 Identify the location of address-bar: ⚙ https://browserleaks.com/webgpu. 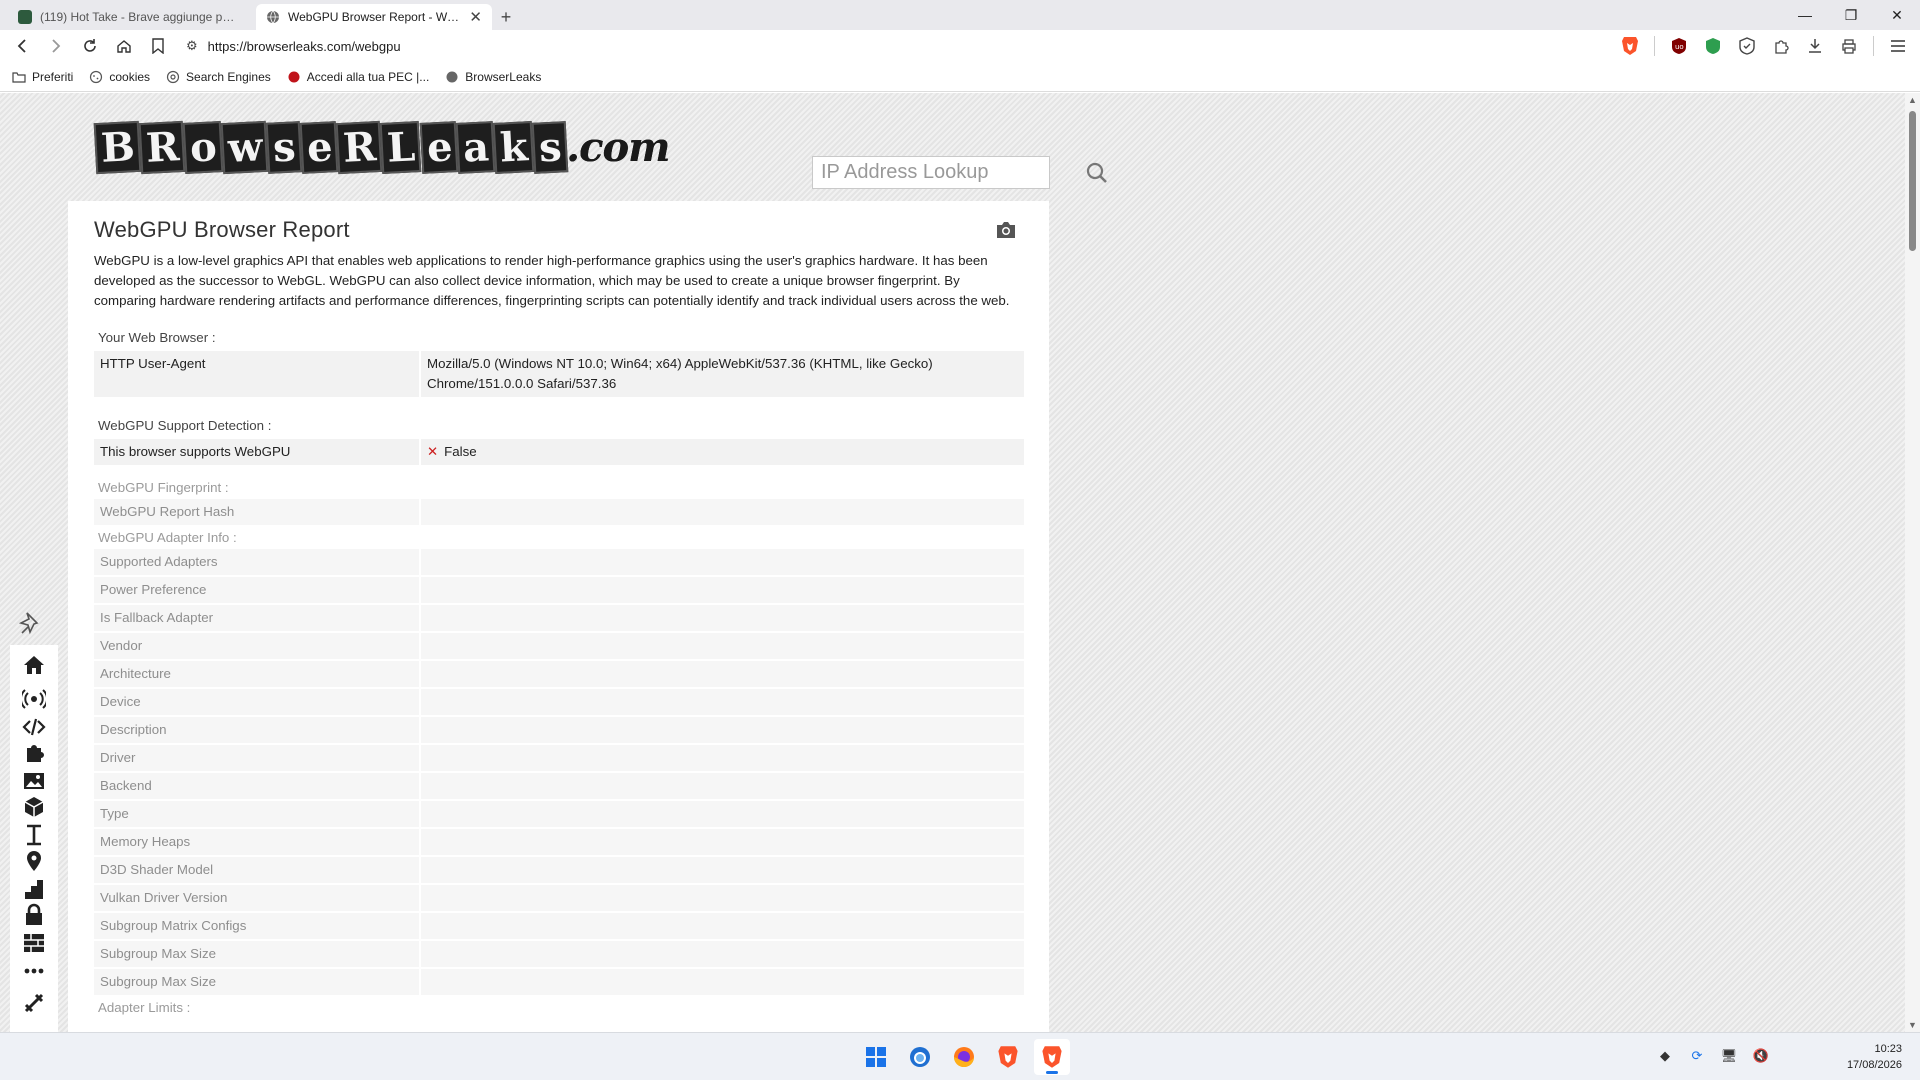
(894, 46).